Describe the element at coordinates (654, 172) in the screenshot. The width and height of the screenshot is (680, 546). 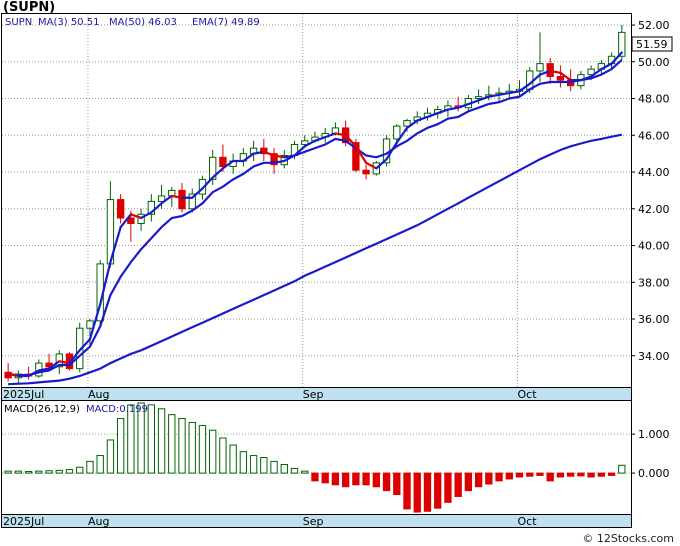
I see `price-tick-label-5: 44.00` at that location.